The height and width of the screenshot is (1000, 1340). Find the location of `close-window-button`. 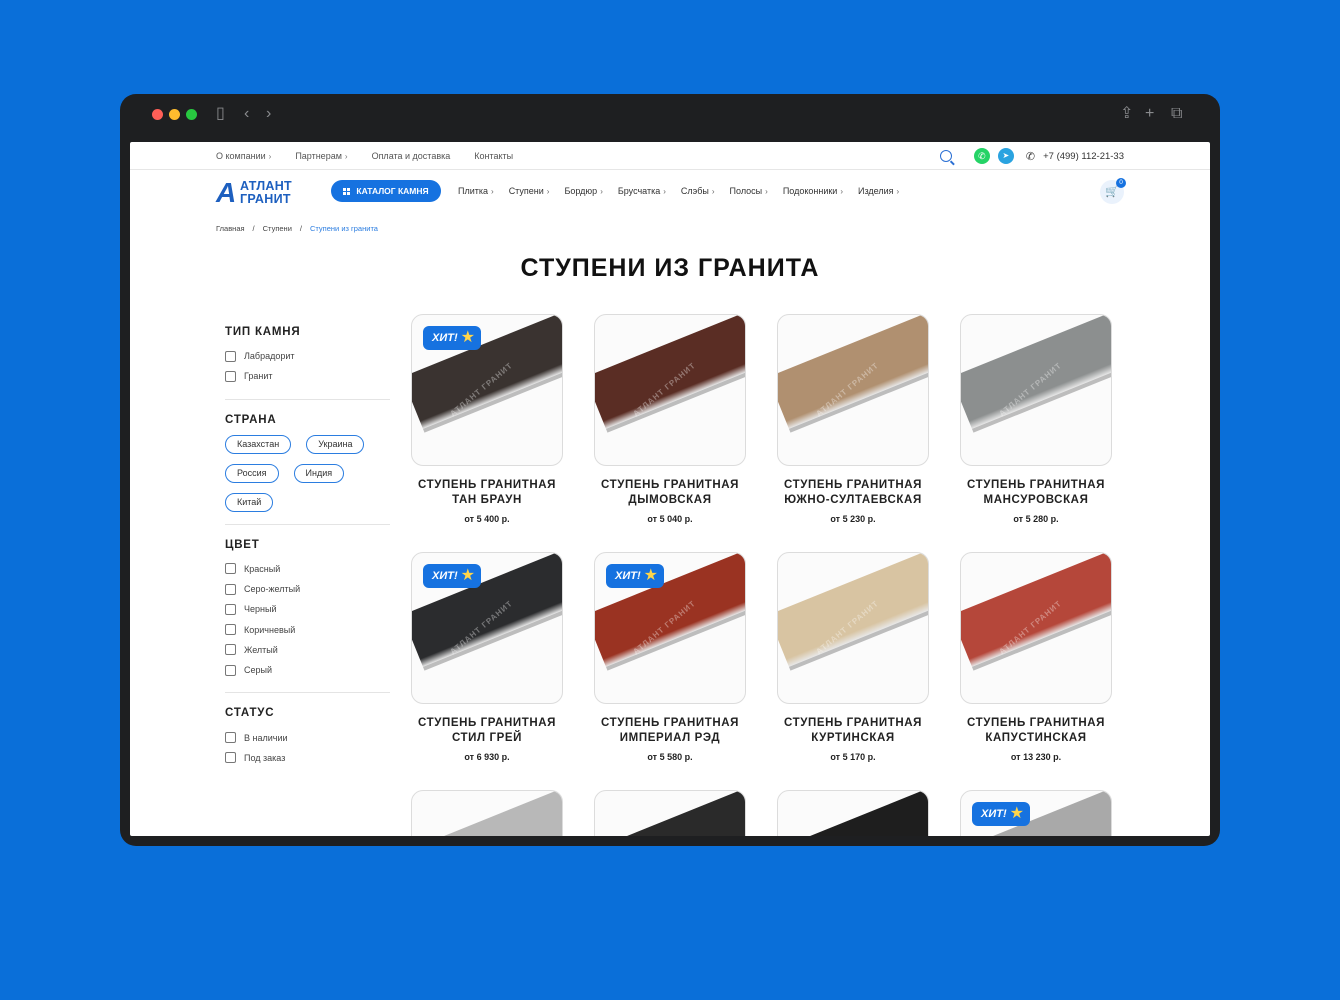

close-window-button is located at coordinates (157, 114).